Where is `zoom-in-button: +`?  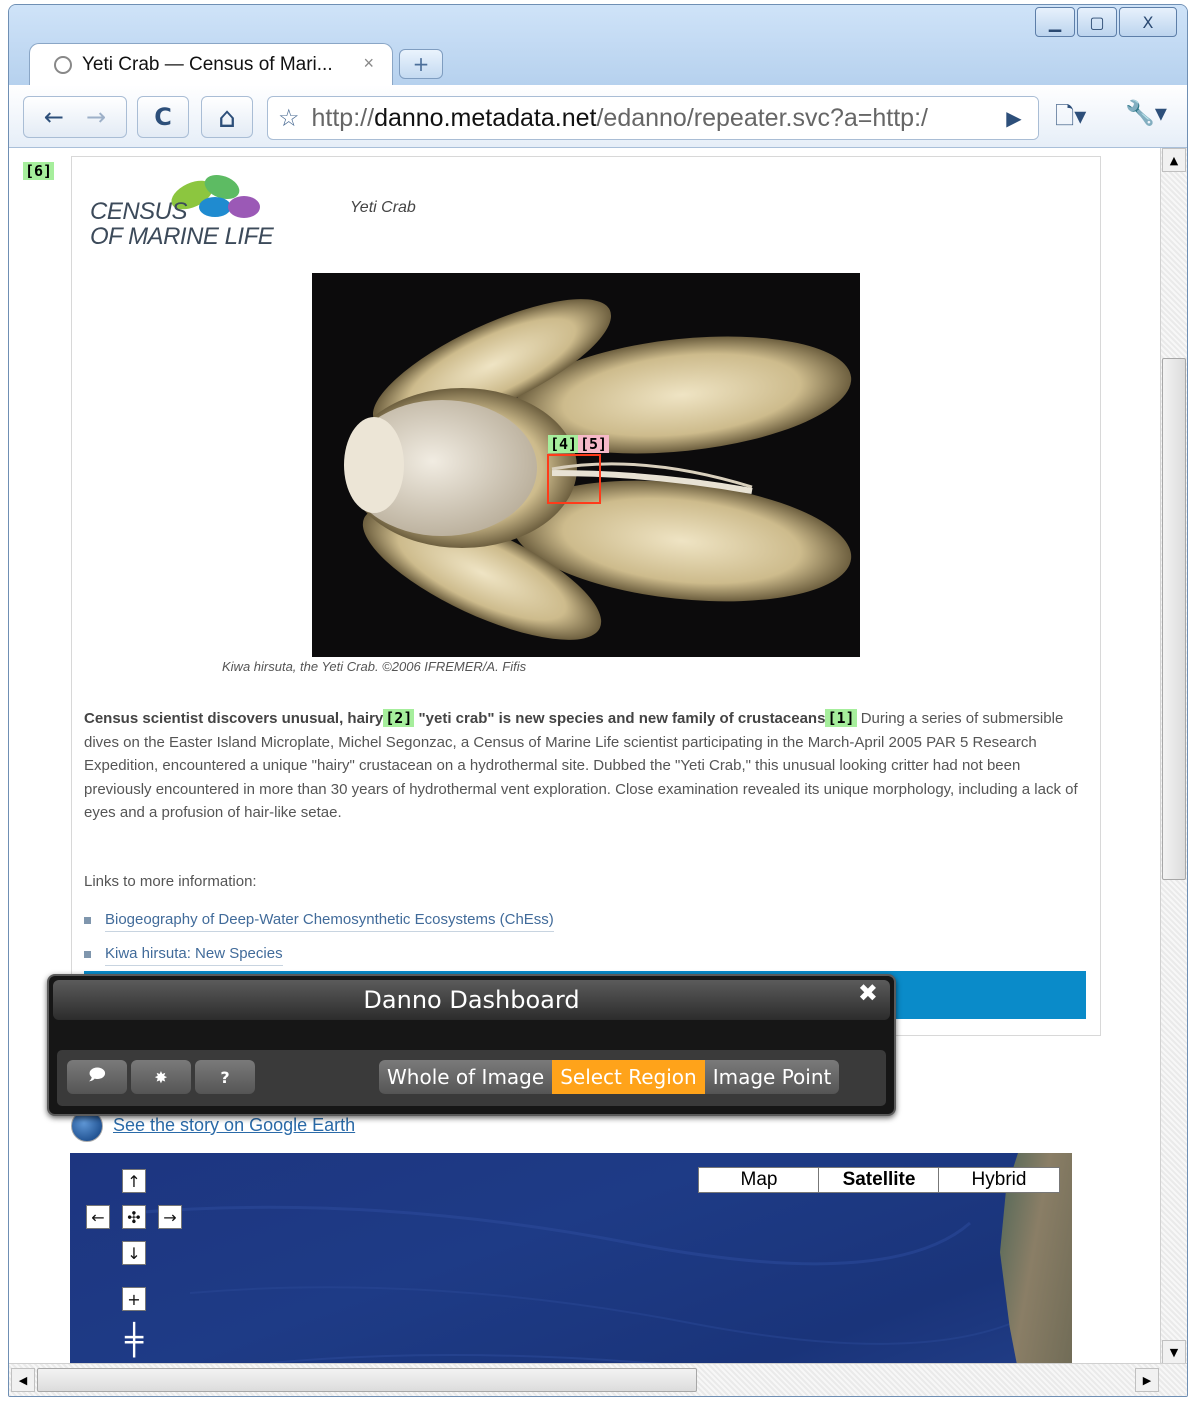 zoom-in-button: + is located at coordinates (134, 1299).